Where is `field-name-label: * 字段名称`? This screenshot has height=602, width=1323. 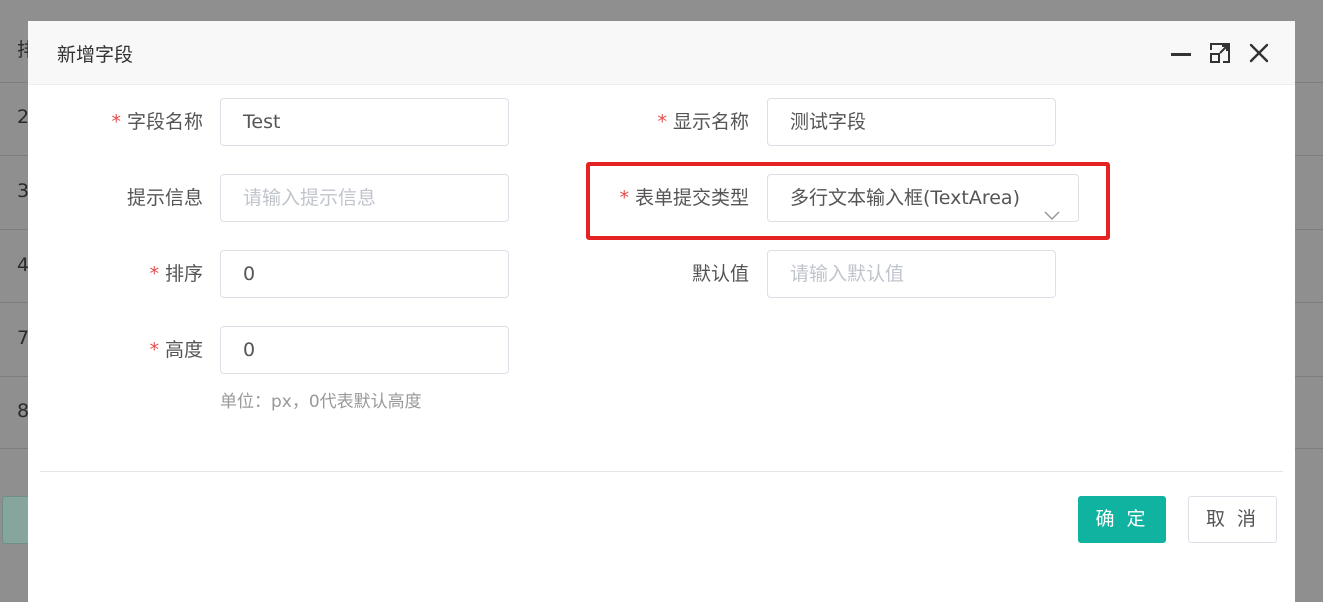 field-name-label: * 字段名称 is located at coordinates (135, 122).